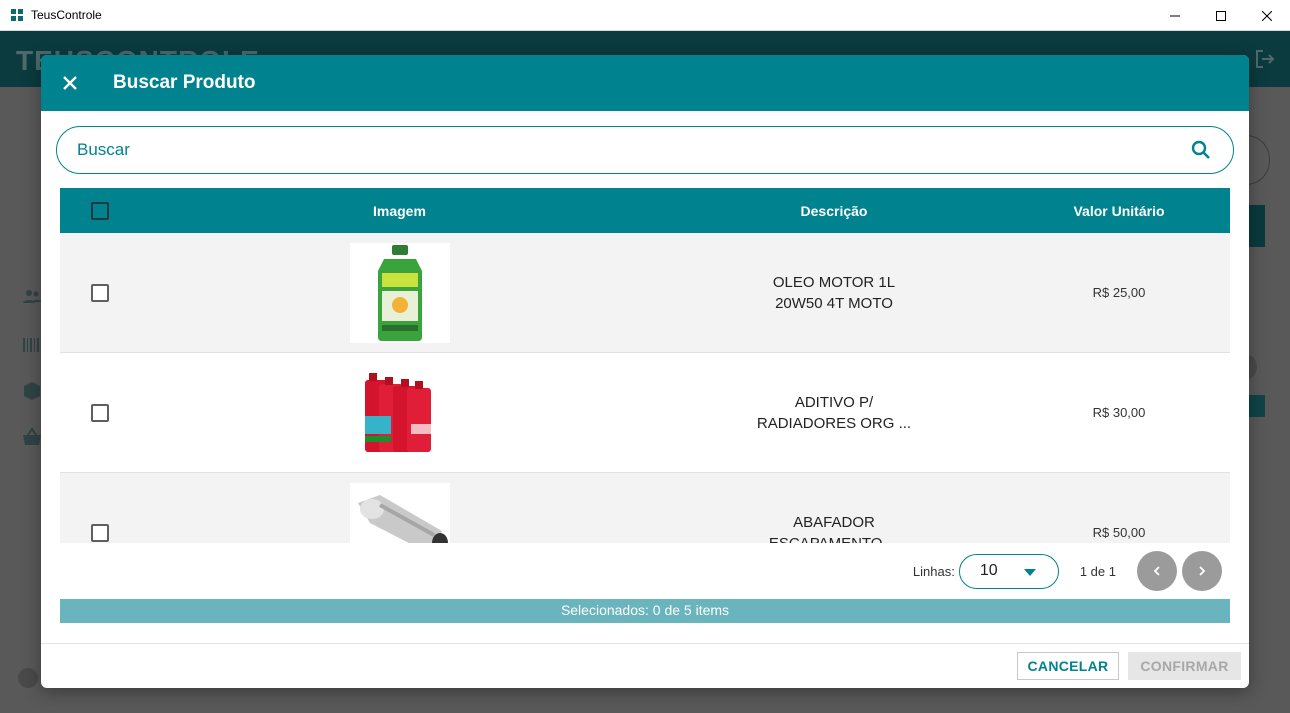 Image resolution: width=1290 pixels, height=713 pixels. I want to click on info-icon, so click(28, 678).